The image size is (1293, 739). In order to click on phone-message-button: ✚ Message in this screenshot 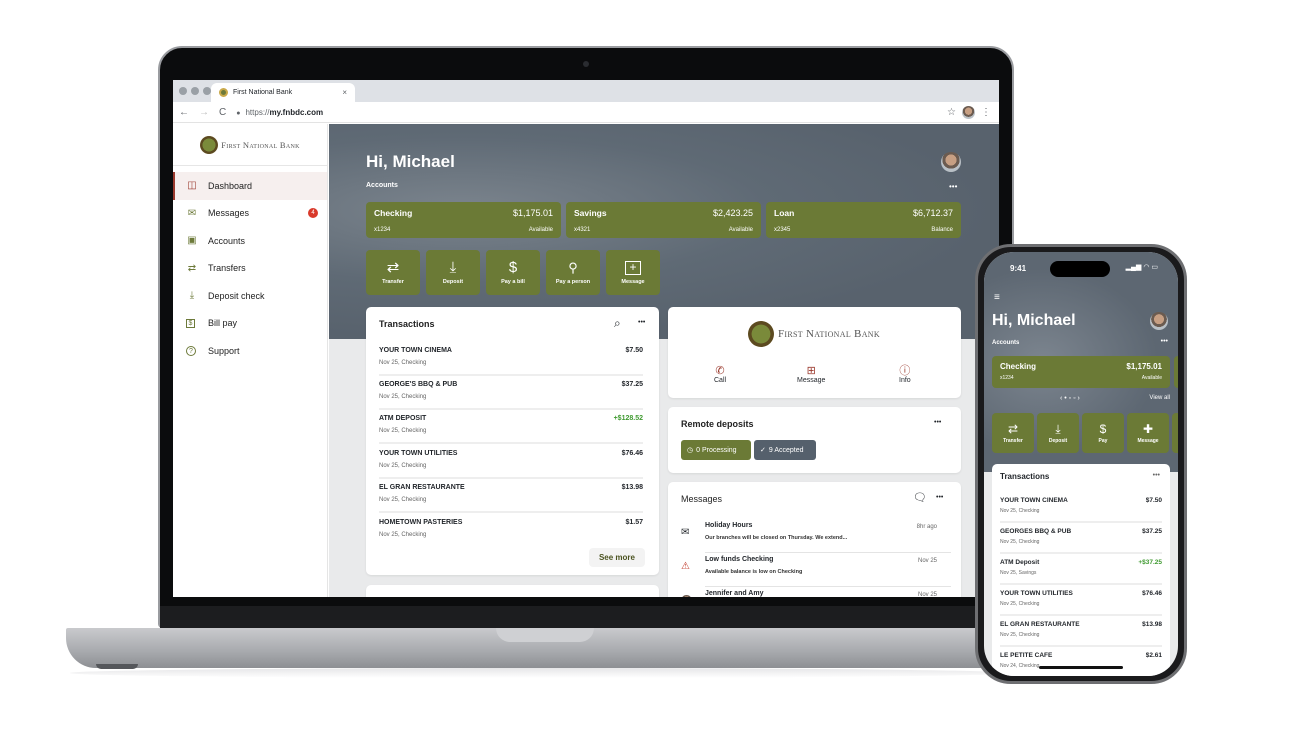, I will do `click(1148, 433)`.